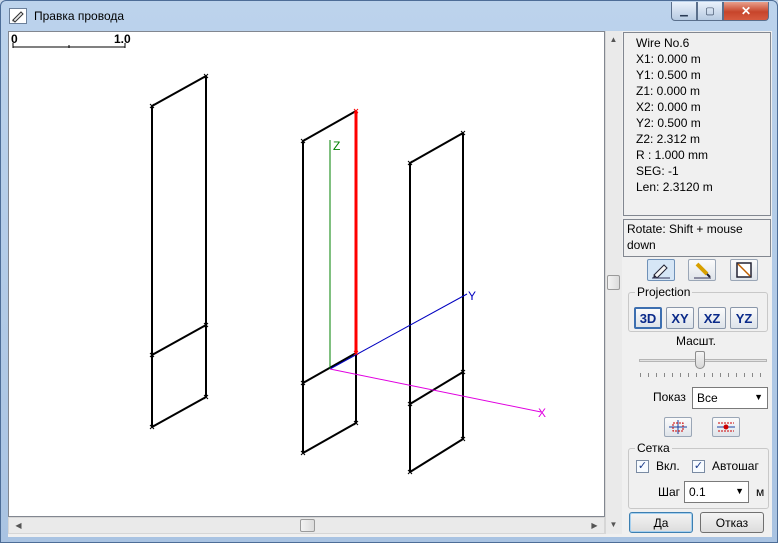 The width and height of the screenshot is (778, 543). Describe the element at coordinates (542, 413) in the screenshot. I see `x-axis-label: X` at that location.